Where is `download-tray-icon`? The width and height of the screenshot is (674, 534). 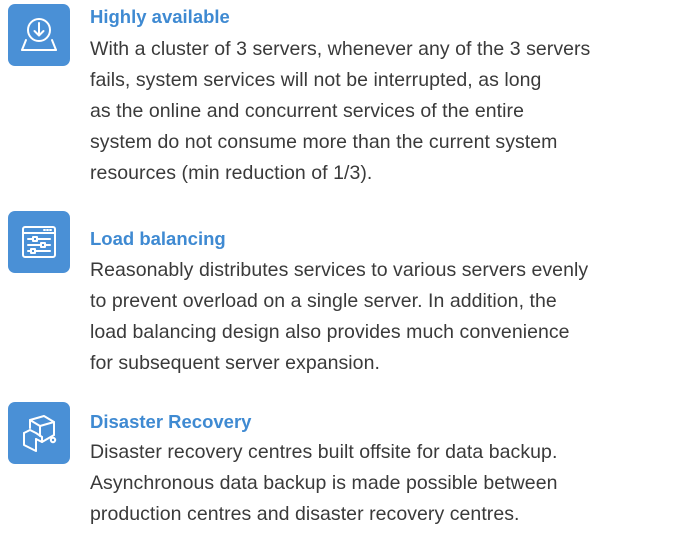
download-tray-icon is located at coordinates (39, 35).